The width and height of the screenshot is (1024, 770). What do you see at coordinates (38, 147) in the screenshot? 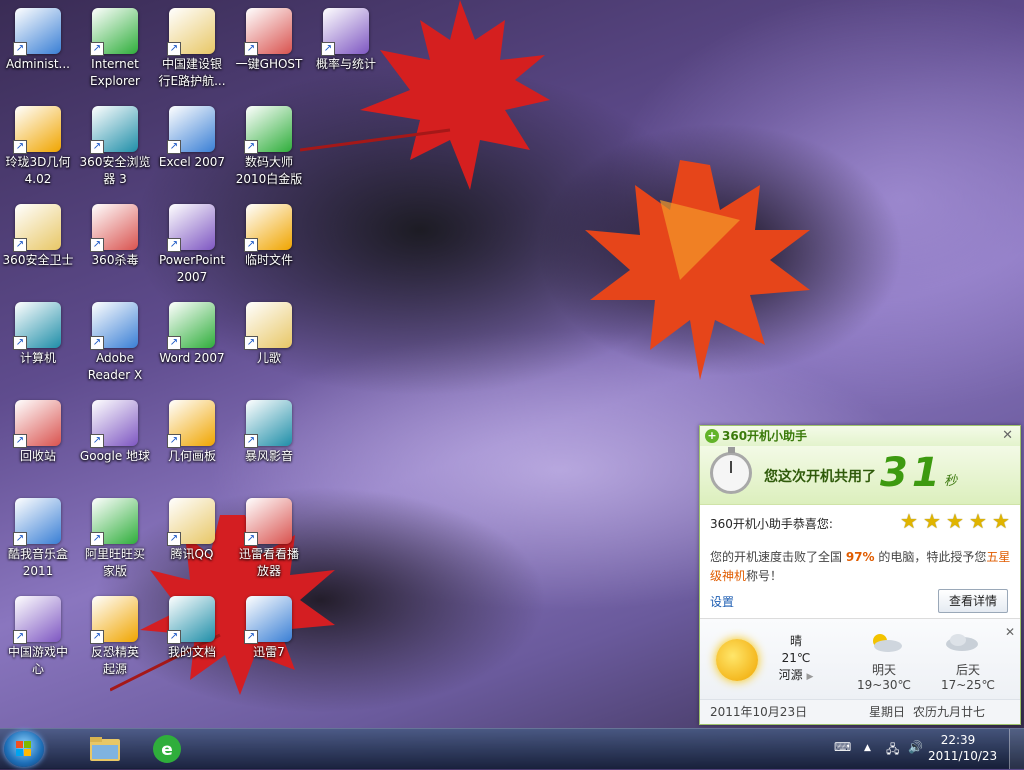
I see `desktop-icon: ↗ 玲珑3D几何 4.02` at bounding box center [38, 147].